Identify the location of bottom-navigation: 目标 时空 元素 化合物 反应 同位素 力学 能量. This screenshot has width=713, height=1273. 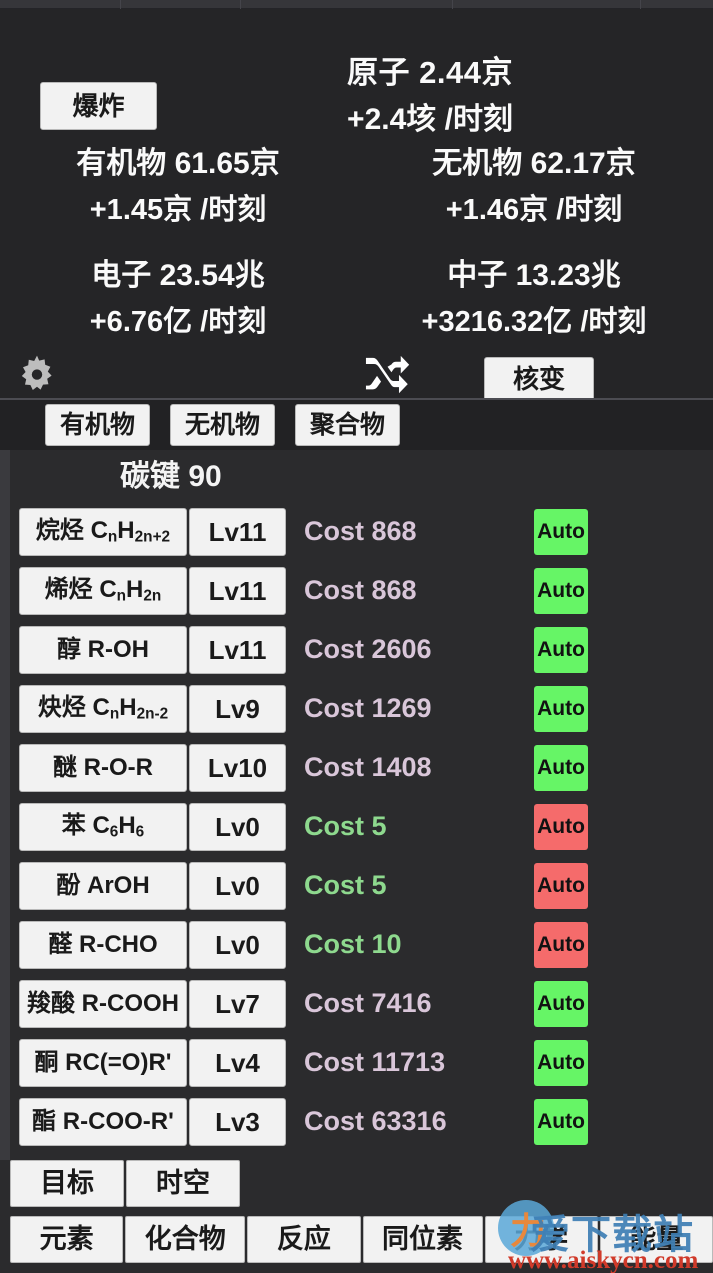
(356, 1216).